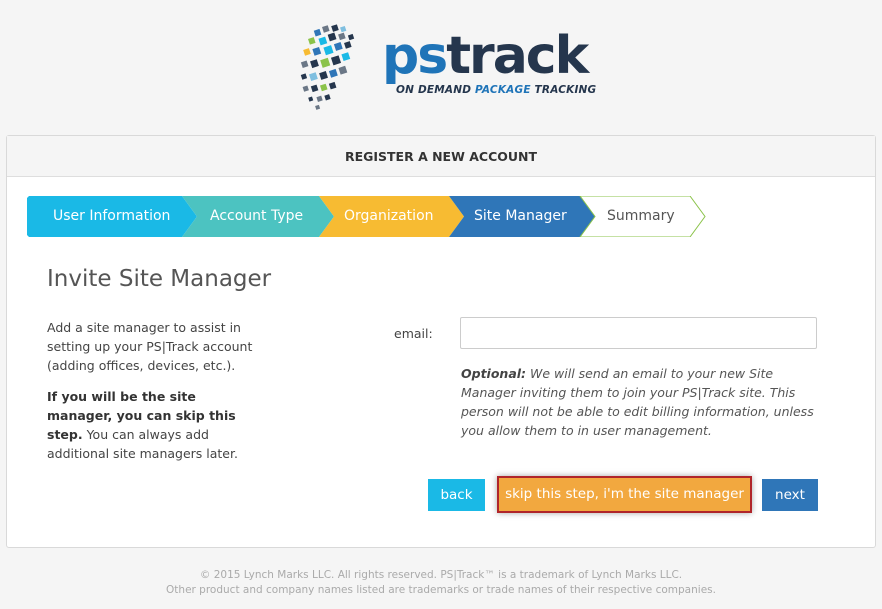  What do you see at coordinates (111, 216) in the screenshot?
I see `step-user-information: User Information` at bounding box center [111, 216].